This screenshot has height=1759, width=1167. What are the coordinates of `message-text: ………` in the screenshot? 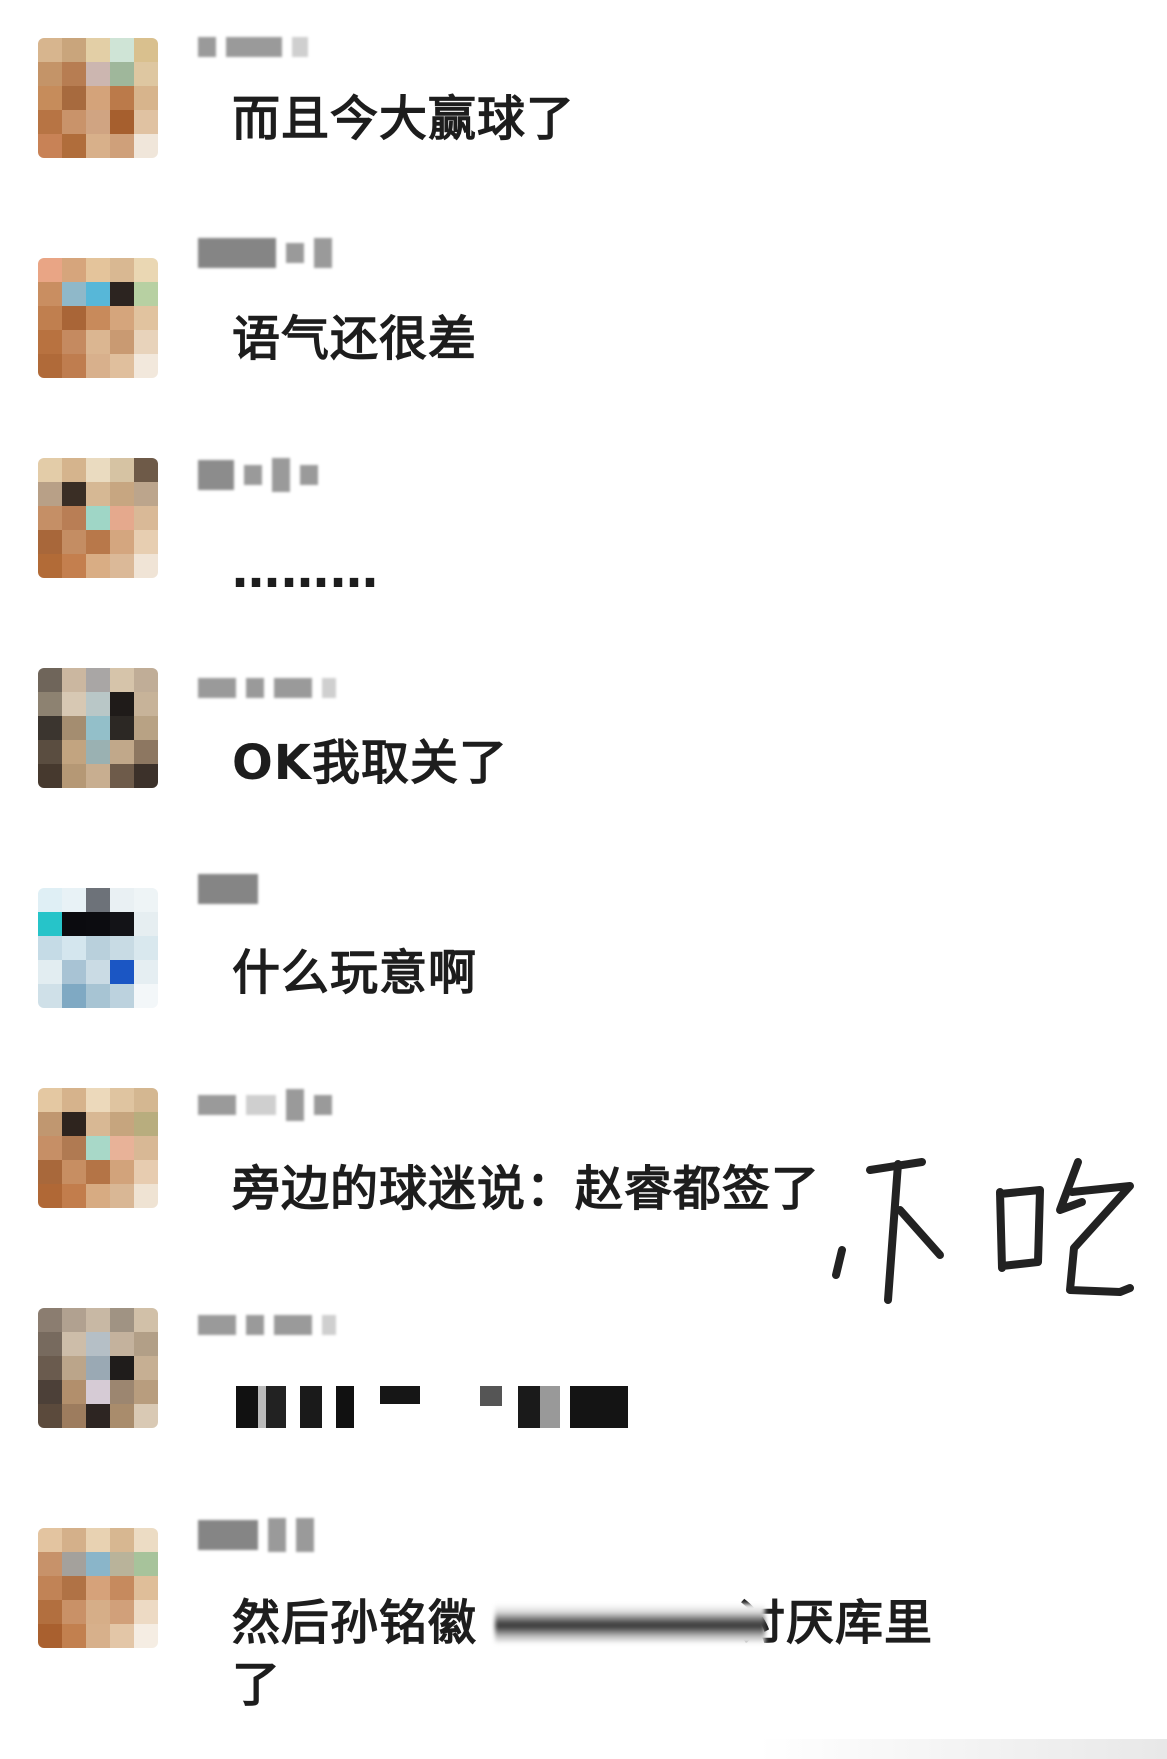 It's located at (305, 571).